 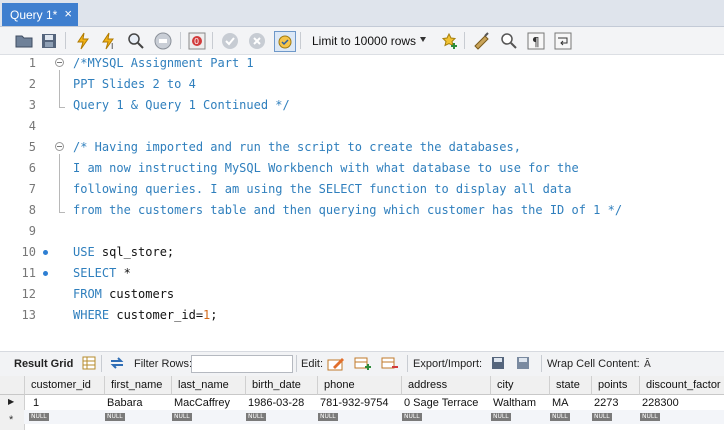 What do you see at coordinates (32, 189) in the screenshot?
I see `line-number: 7` at bounding box center [32, 189].